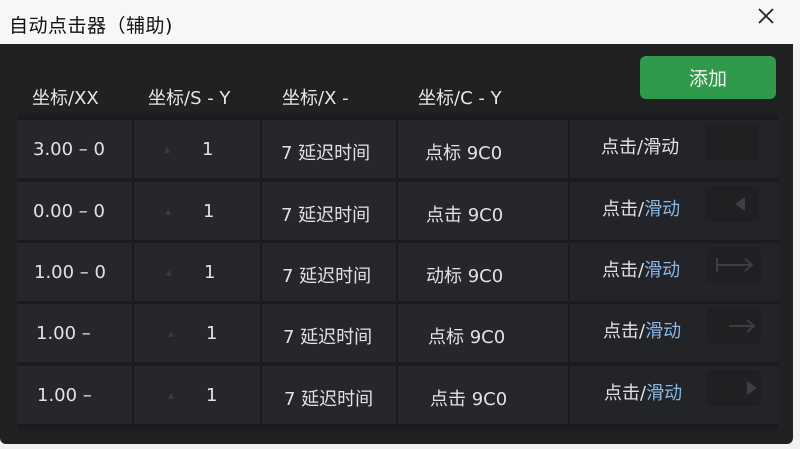 Image resolution: width=800 pixels, height=449 pixels. Describe the element at coordinates (91, 26) in the screenshot. I see `window-title: 自动点击器（辅助)` at that location.